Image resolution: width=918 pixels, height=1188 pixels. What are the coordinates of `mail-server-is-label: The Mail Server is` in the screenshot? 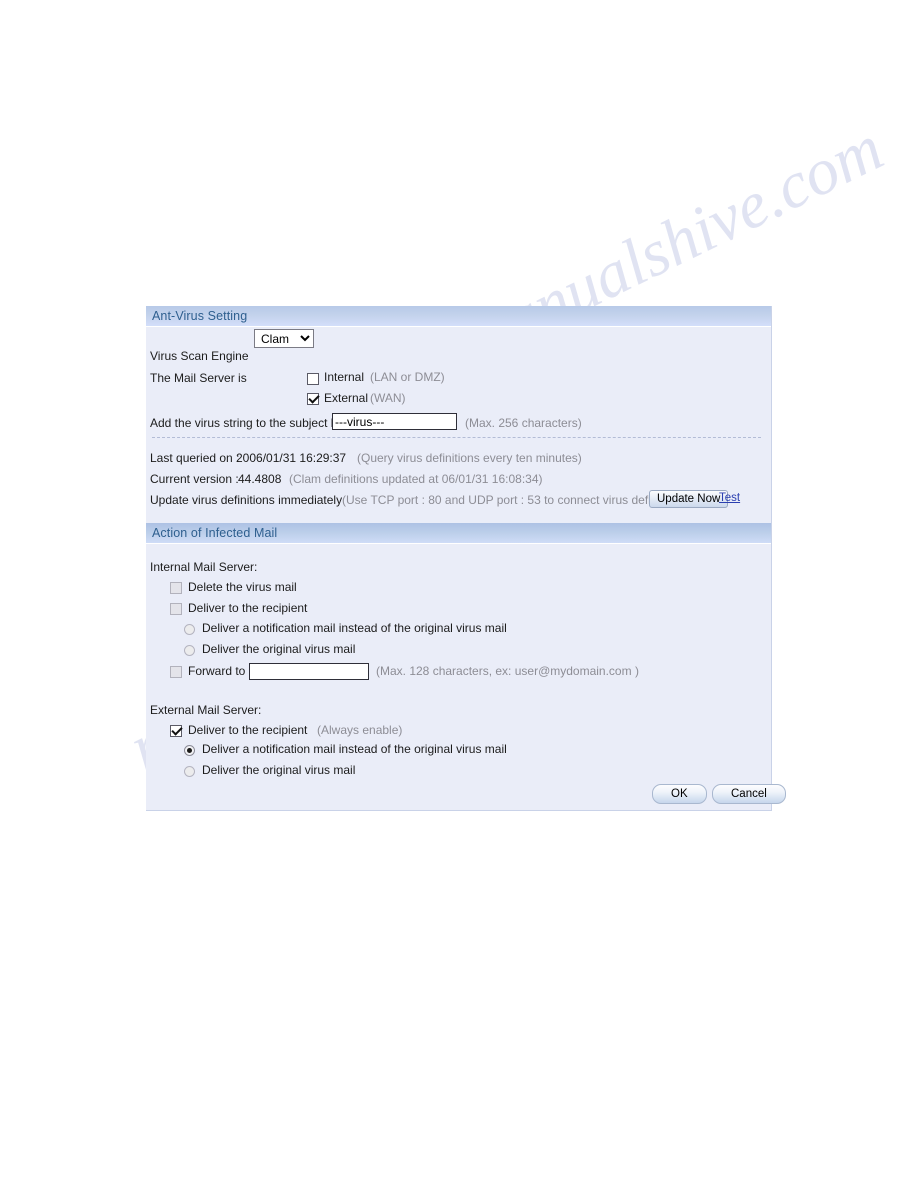 It's located at (198, 378).